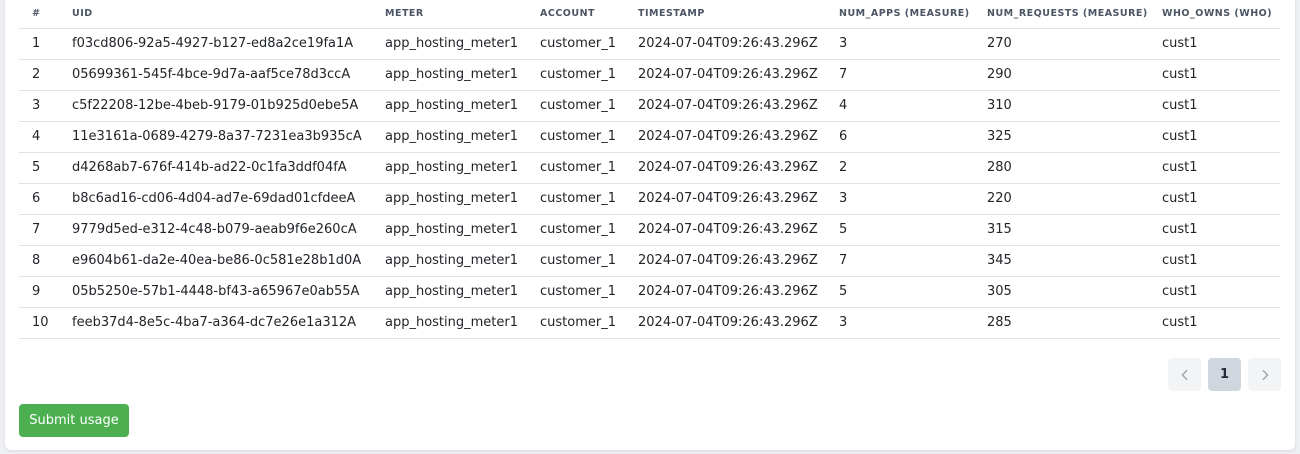 The width and height of the screenshot is (1300, 454). What do you see at coordinates (39, 44) in the screenshot?
I see `cell-row-number: 1` at bounding box center [39, 44].